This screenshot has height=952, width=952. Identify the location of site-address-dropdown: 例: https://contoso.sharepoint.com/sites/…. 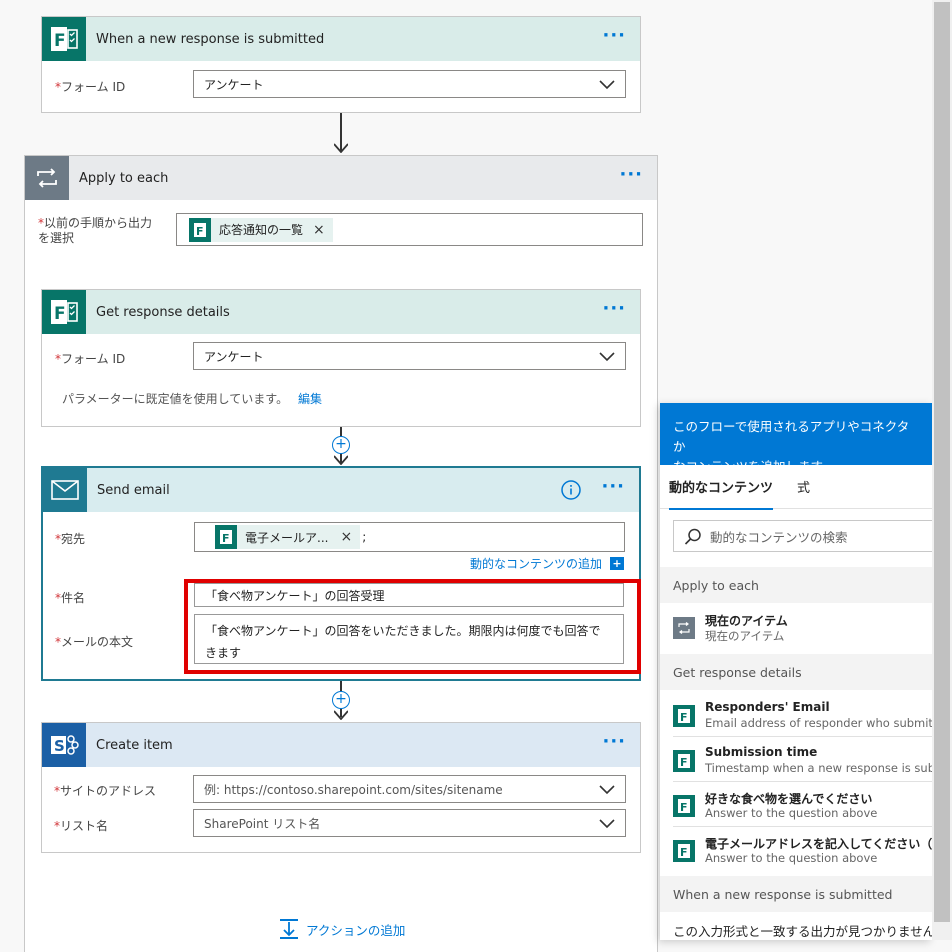
(409, 789).